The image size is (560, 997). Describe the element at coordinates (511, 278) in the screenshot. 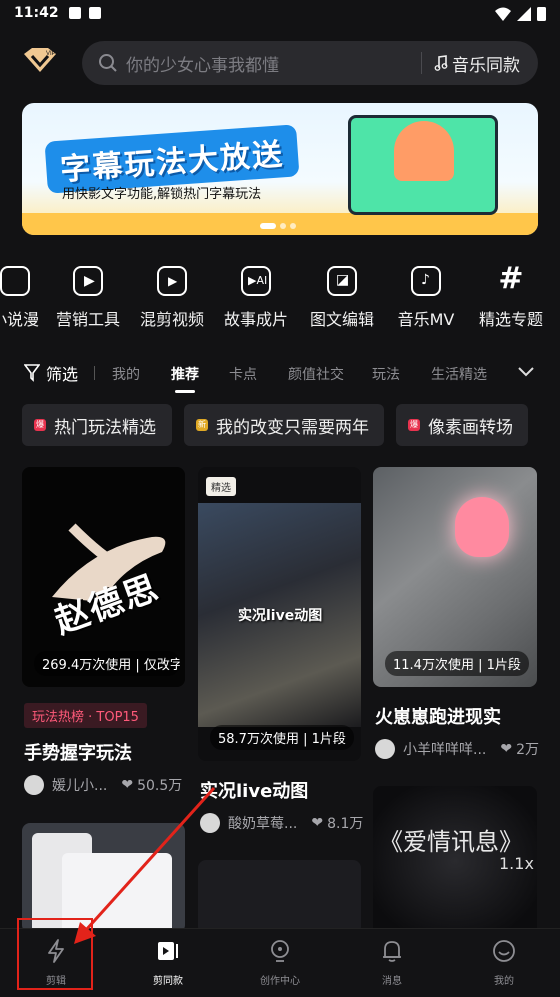

I see `hashtag-icon: #` at that location.